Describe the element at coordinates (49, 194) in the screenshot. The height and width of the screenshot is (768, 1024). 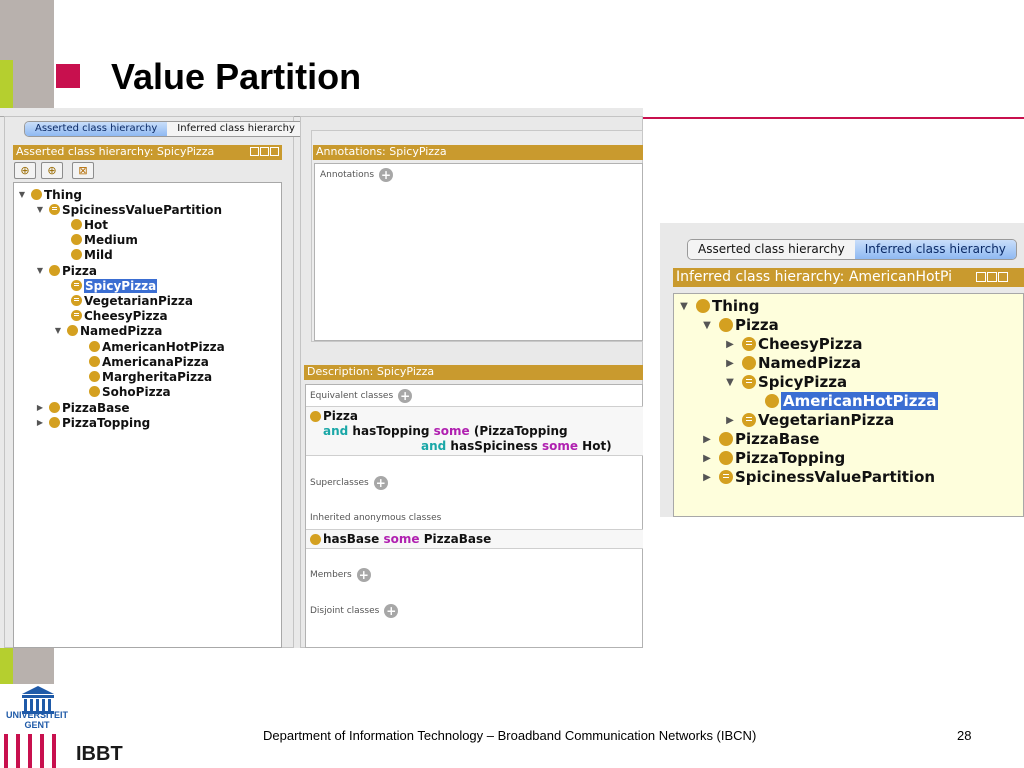
I see `tree-node-thing: ▼ Thing` at that location.